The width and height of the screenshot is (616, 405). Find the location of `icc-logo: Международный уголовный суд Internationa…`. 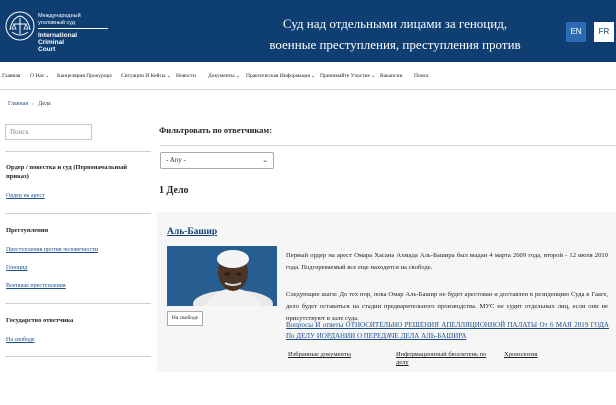

icc-logo: Международный уголовный суд Internationa… is located at coordinates (59, 32).